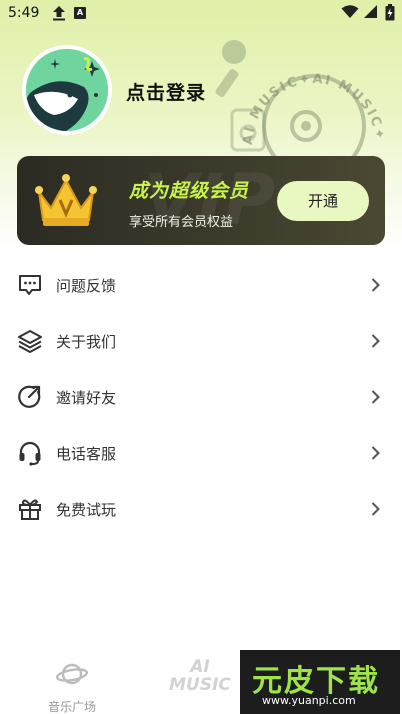  I want to click on notification-a-icon: A, so click(80, 13).